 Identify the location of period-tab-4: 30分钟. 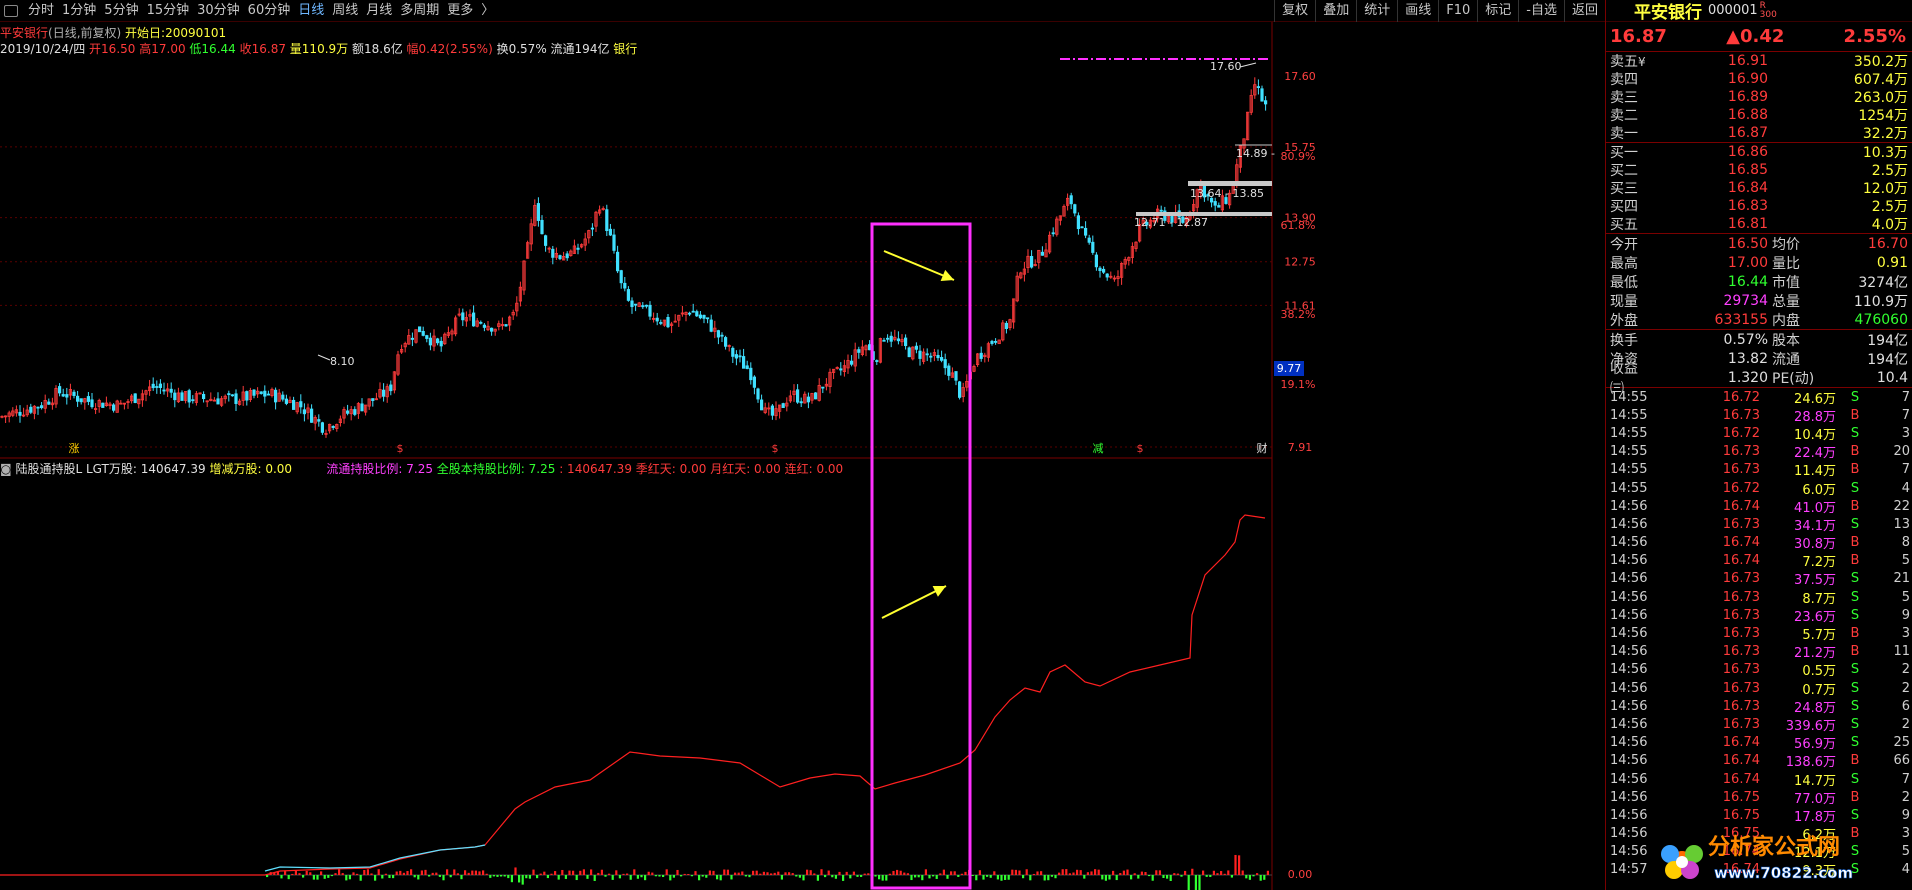
(218, 11).